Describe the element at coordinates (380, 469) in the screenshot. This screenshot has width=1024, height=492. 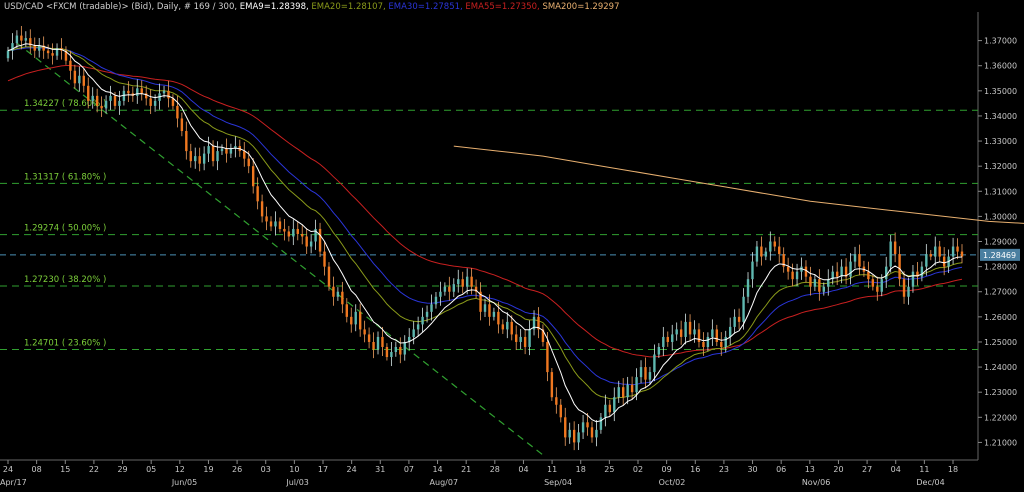
I see `x-tick-label: 31` at that location.